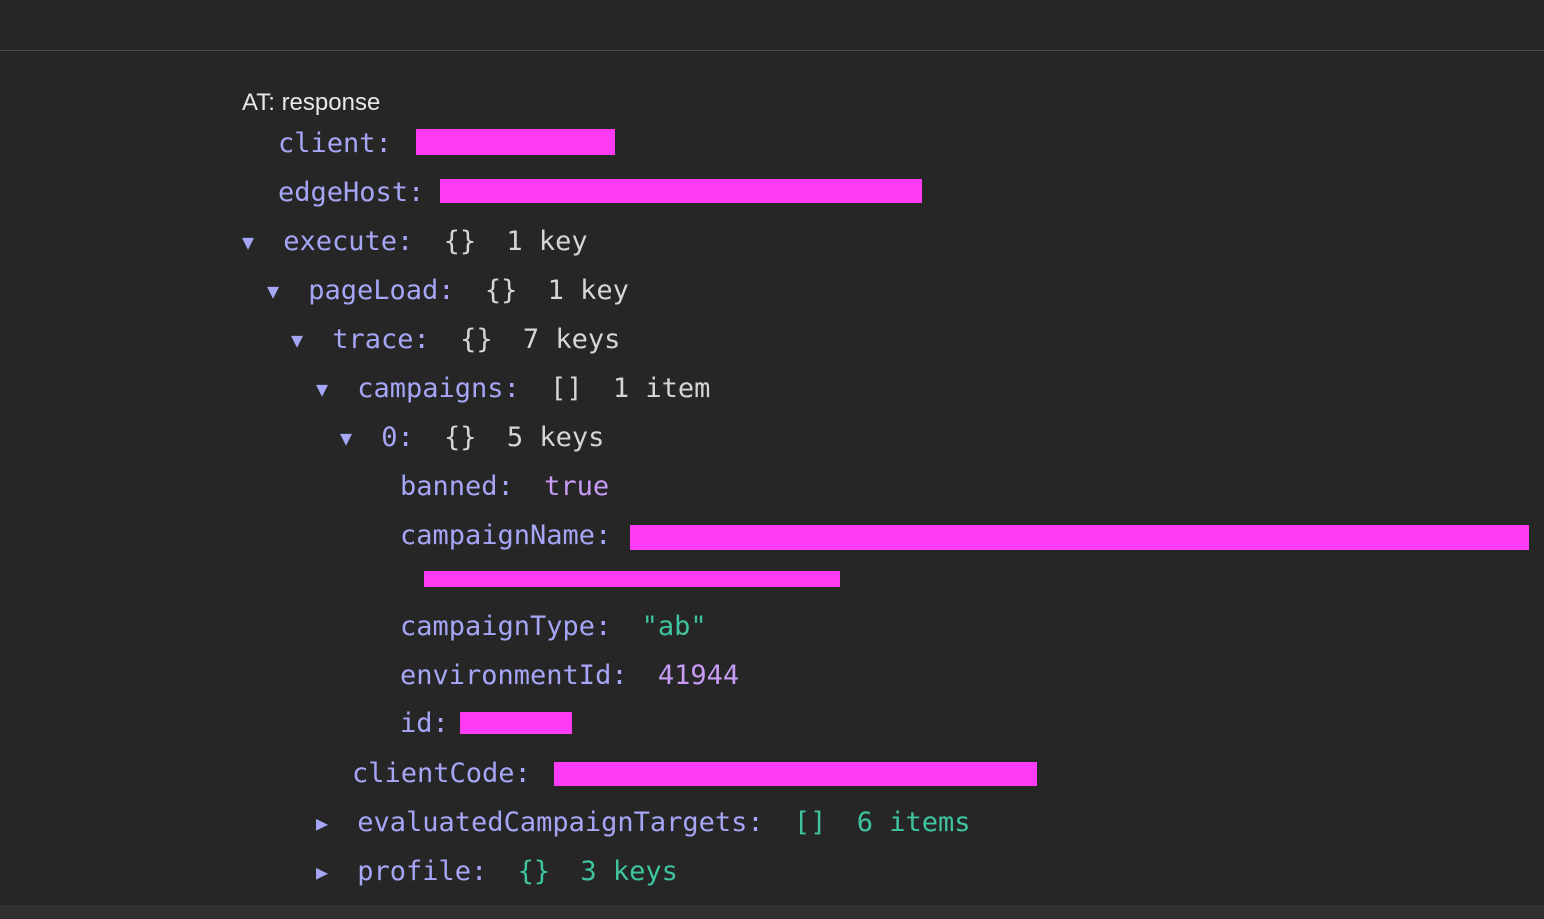 The image size is (1544, 919). What do you see at coordinates (415, 242) in the screenshot?
I see `tree-row-execute: ▼ execute: {} 1 key` at bounding box center [415, 242].